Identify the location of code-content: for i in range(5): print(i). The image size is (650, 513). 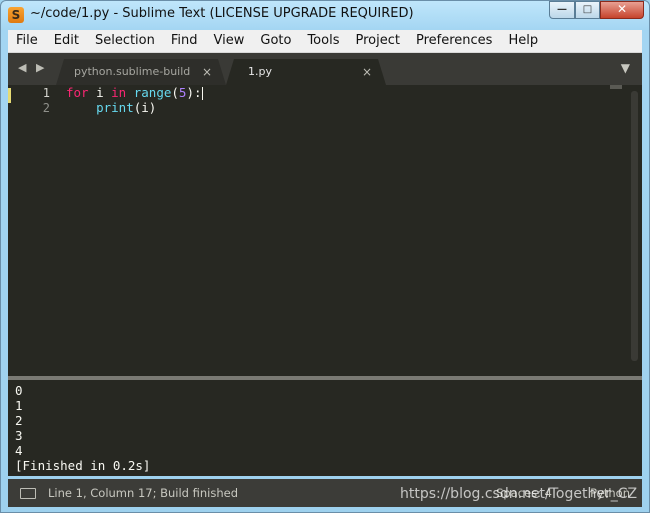
(134, 100).